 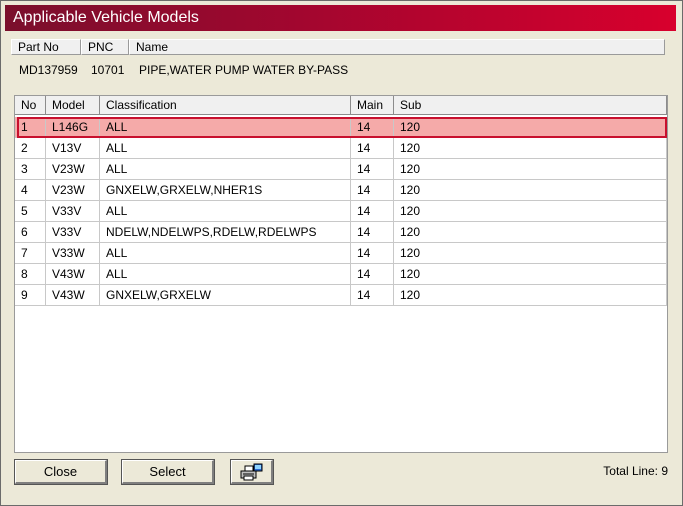 I want to click on table-row: 8 V43W ALL 14 120, so click(x=341, y=274).